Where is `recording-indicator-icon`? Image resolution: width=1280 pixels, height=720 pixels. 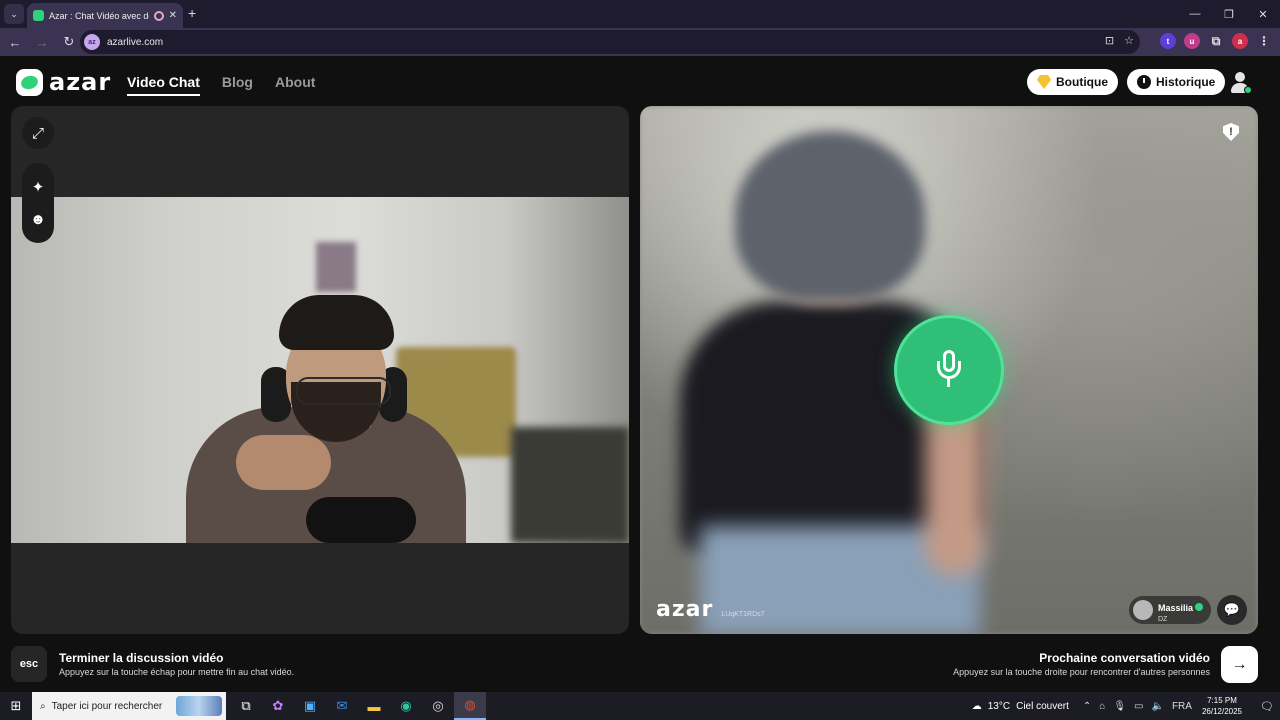 recording-indicator-icon is located at coordinates (158, 15).